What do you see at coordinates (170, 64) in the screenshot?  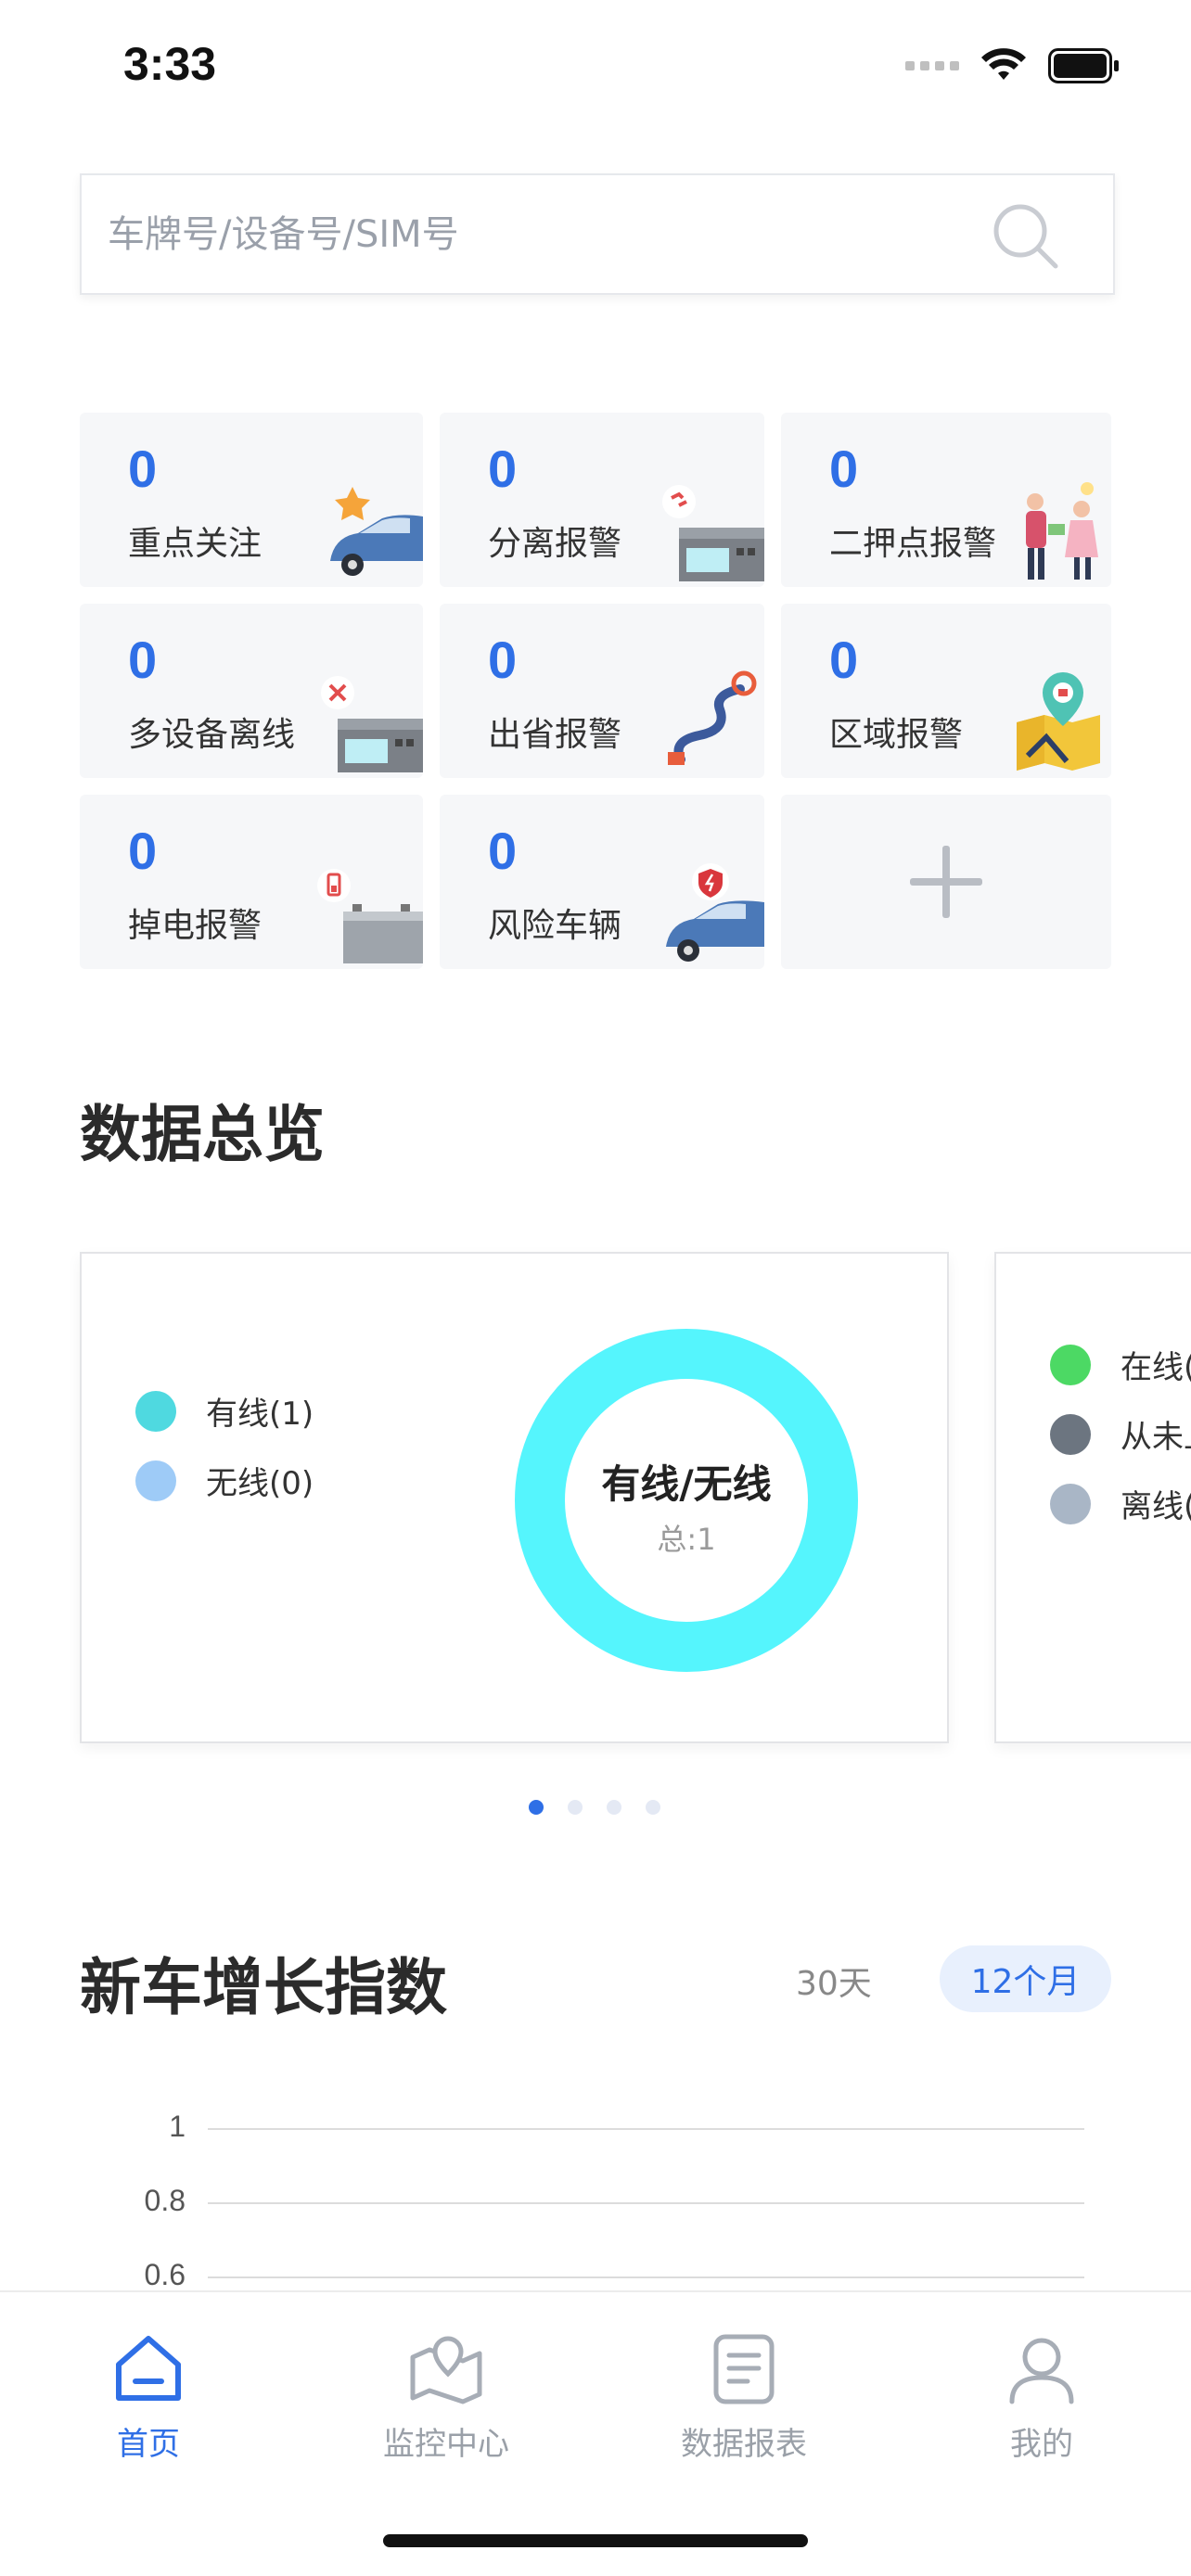 I see `status-time: 3:33` at bounding box center [170, 64].